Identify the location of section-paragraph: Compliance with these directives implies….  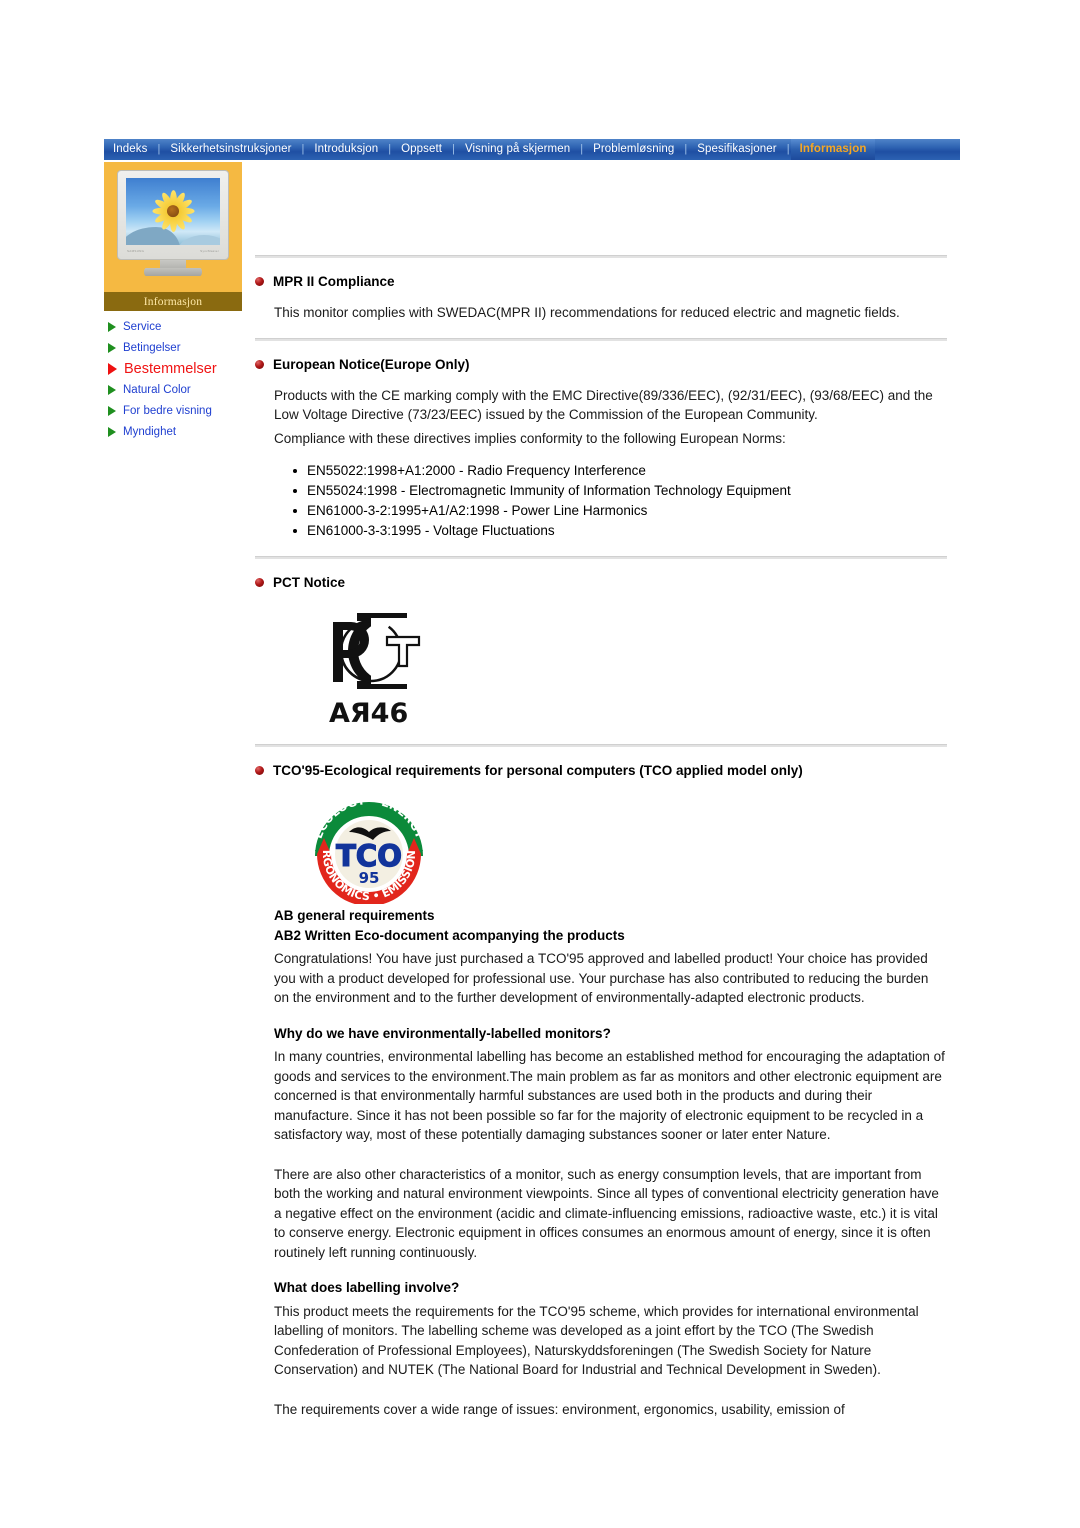
(530, 438).